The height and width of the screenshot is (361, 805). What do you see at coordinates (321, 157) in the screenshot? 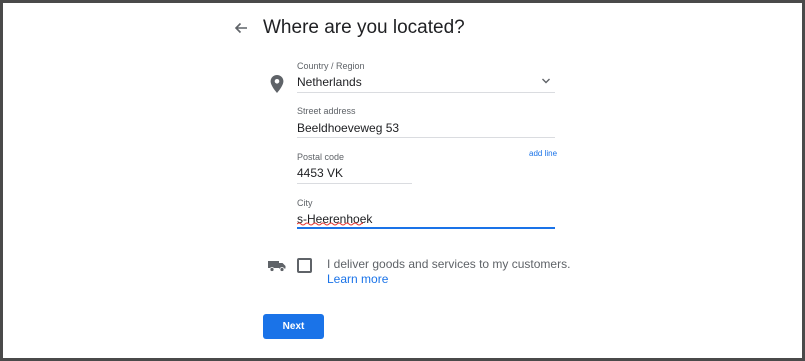
I see `postal-label: Postal code` at bounding box center [321, 157].